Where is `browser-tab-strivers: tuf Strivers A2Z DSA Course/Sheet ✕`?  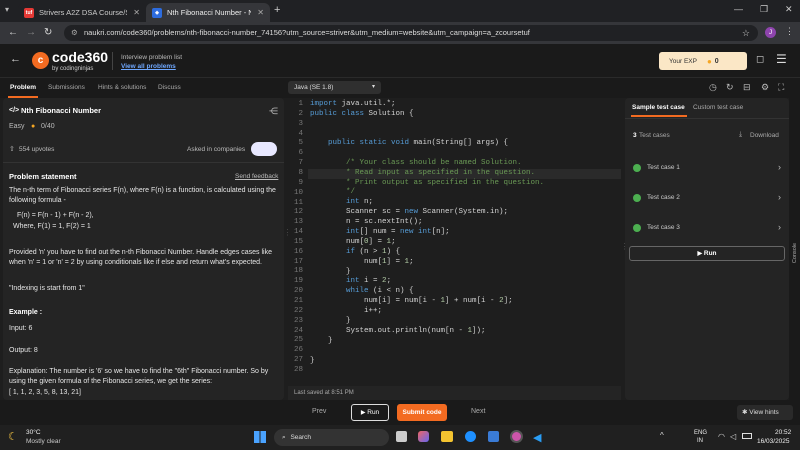 browser-tab-strivers: tuf Strivers A2Z DSA Course/Sheet ✕ is located at coordinates (82, 12).